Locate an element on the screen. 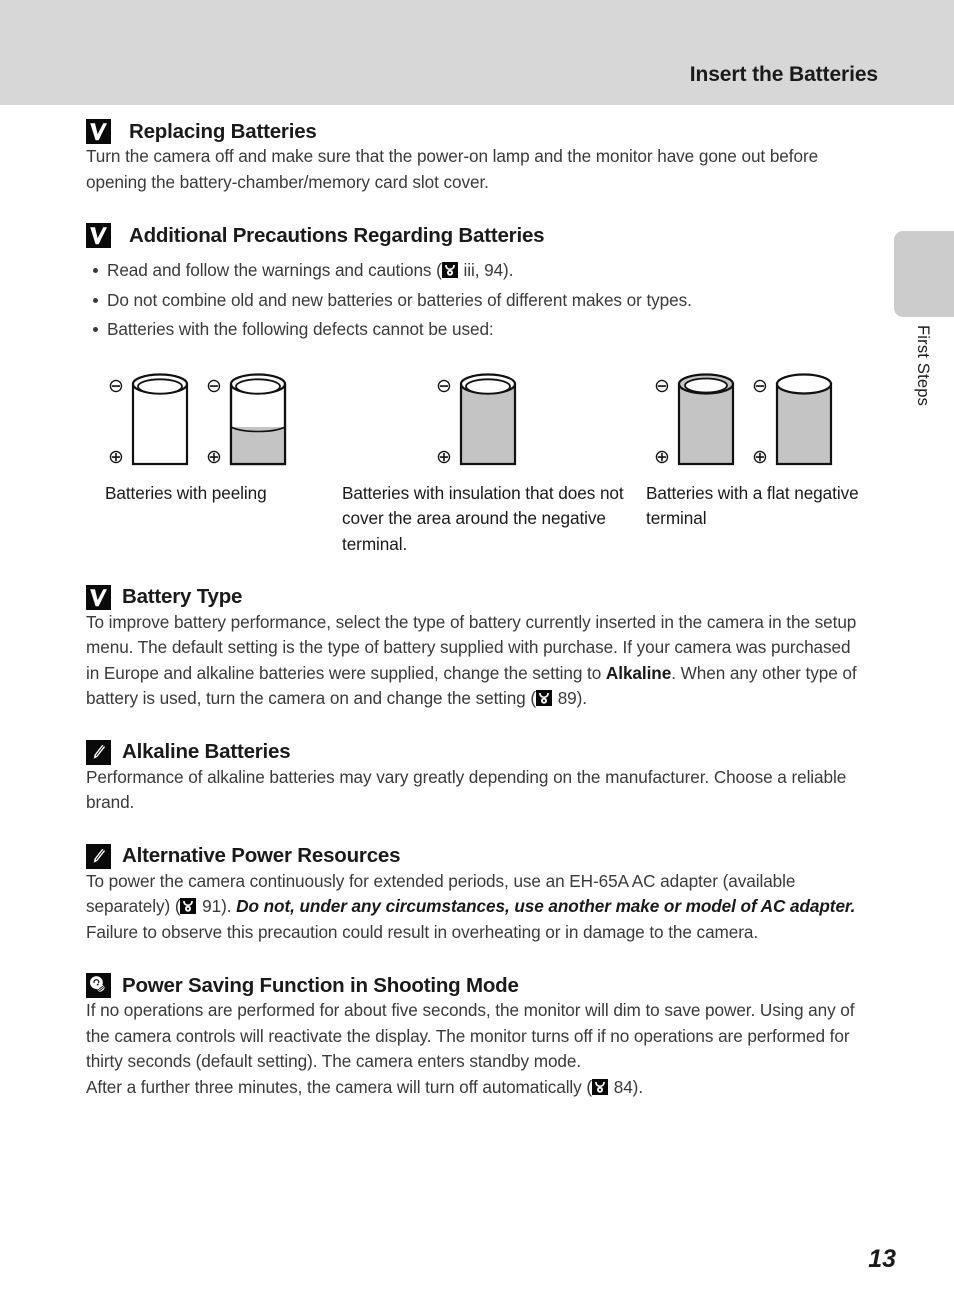 This screenshot has width=954, height=1314. section-title: Replacing Batteries is located at coordinates (223, 131).